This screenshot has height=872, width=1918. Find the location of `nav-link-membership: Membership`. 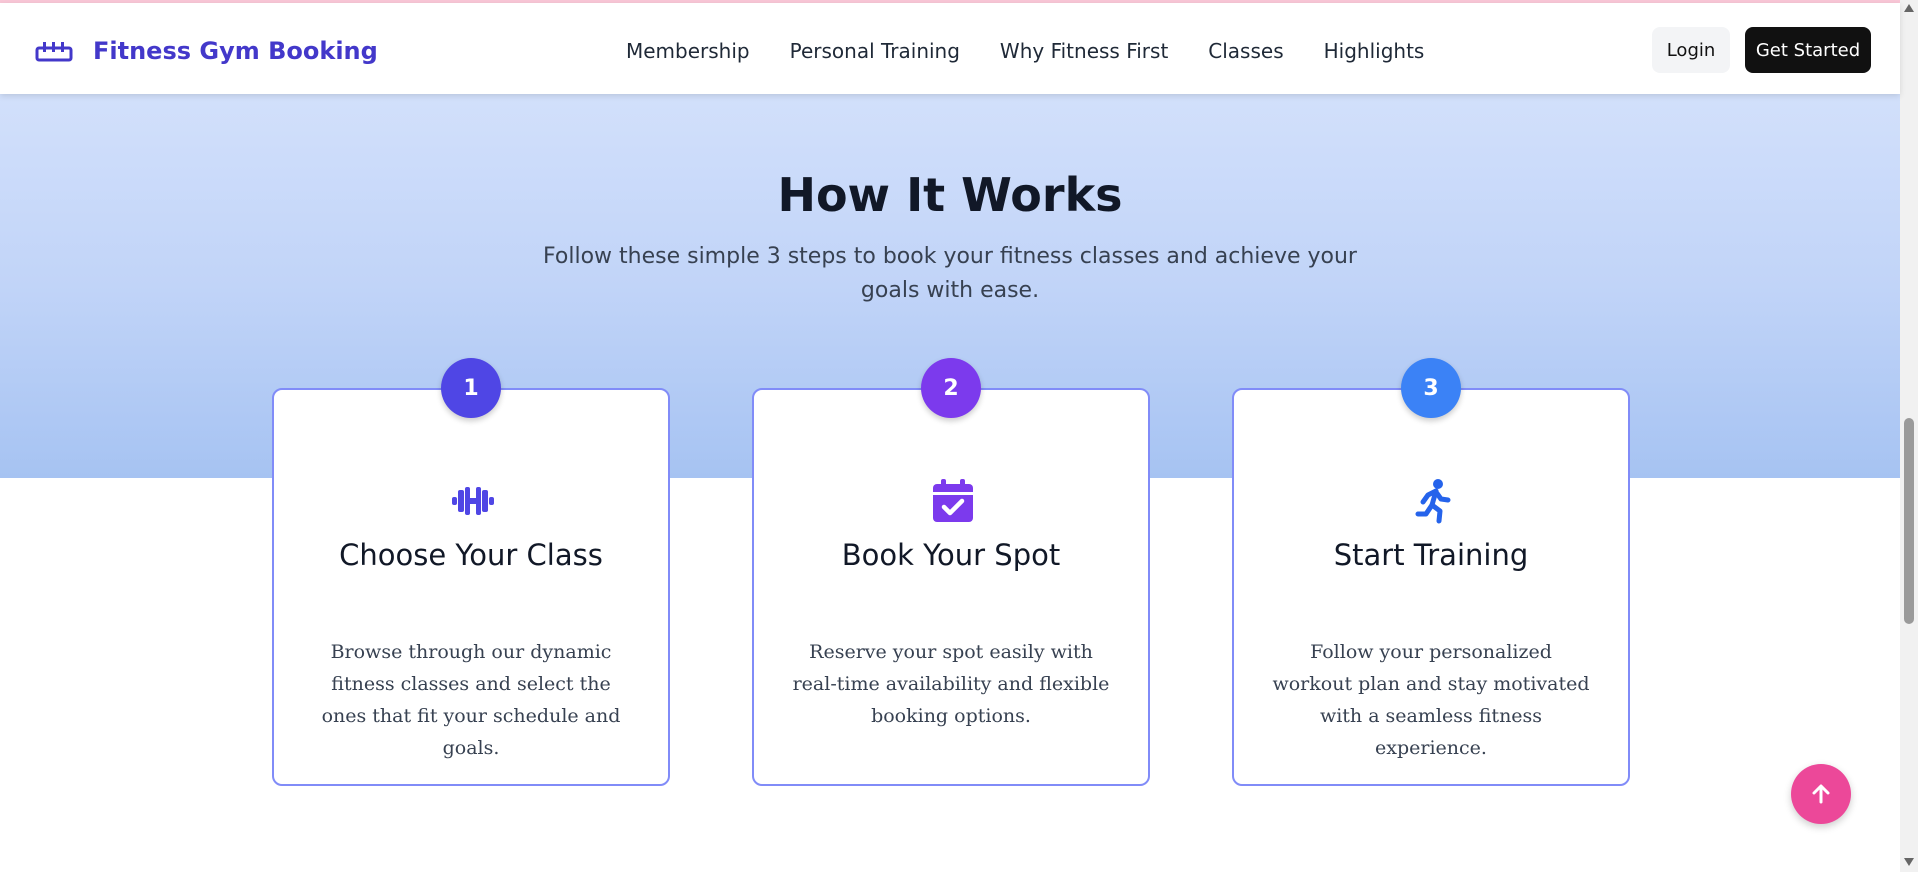

nav-link-membership: Membership is located at coordinates (688, 51).